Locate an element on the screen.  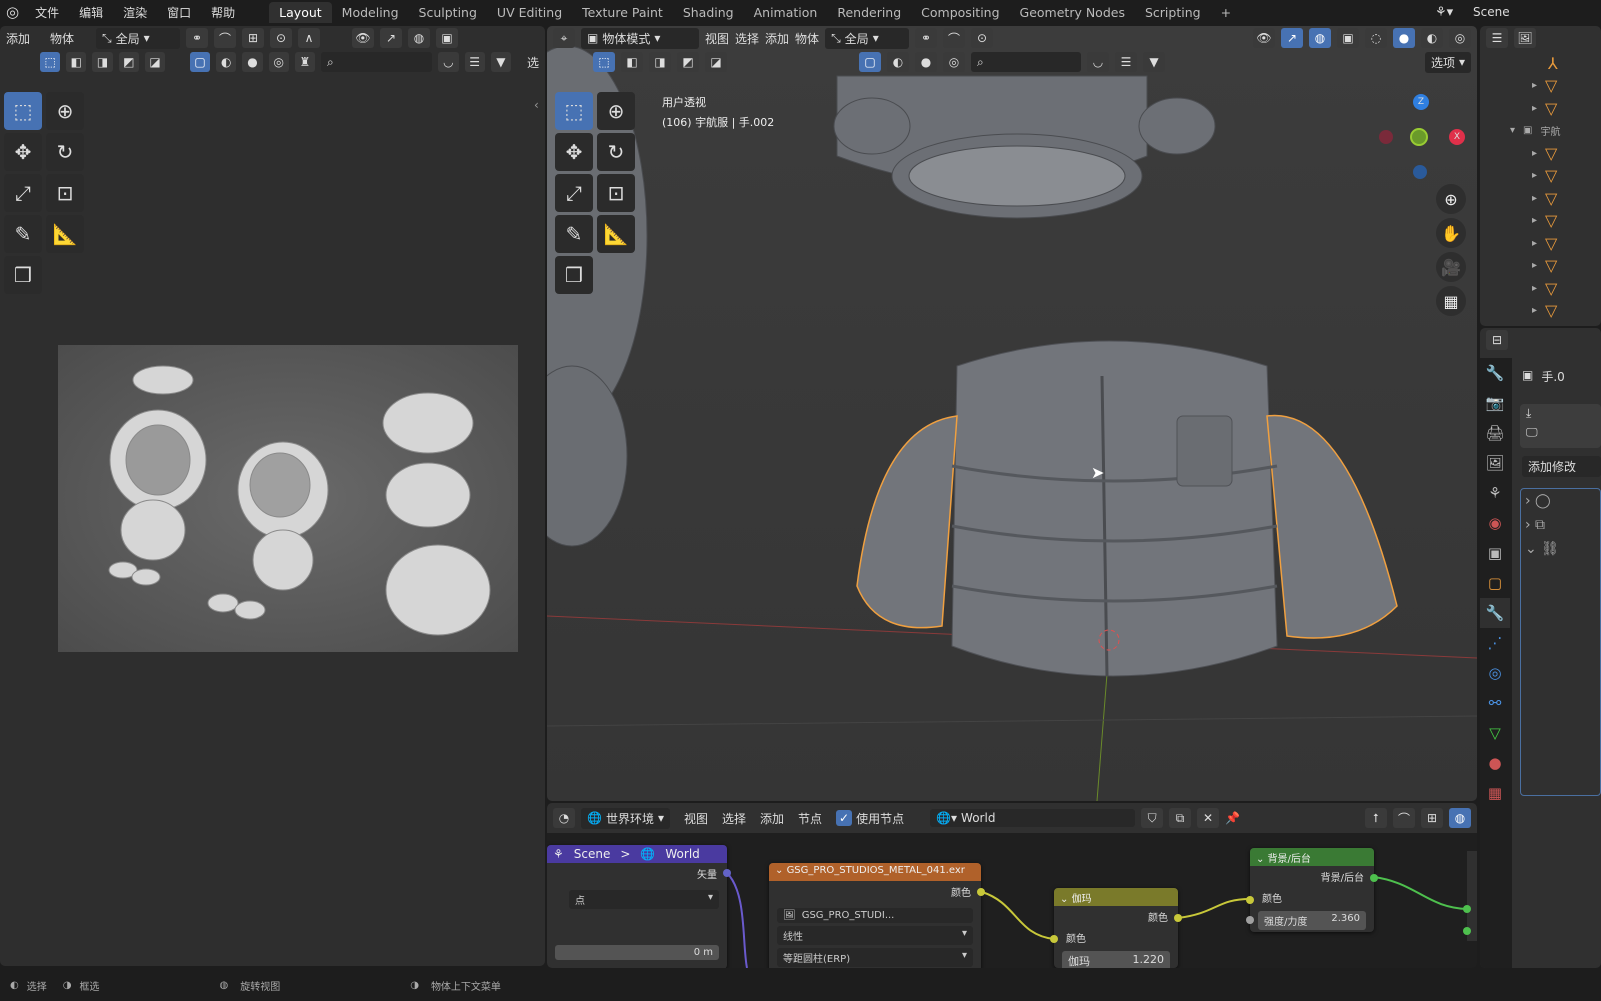
outline-icon: ☰ is located at coordinates (474, 62).